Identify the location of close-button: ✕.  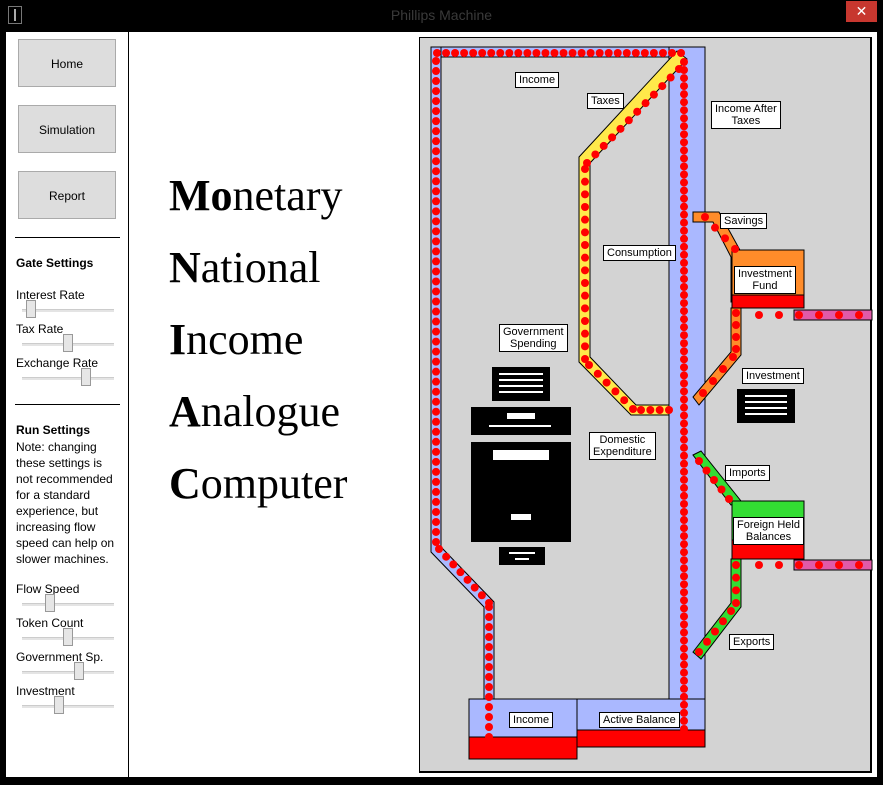
(861, 11).